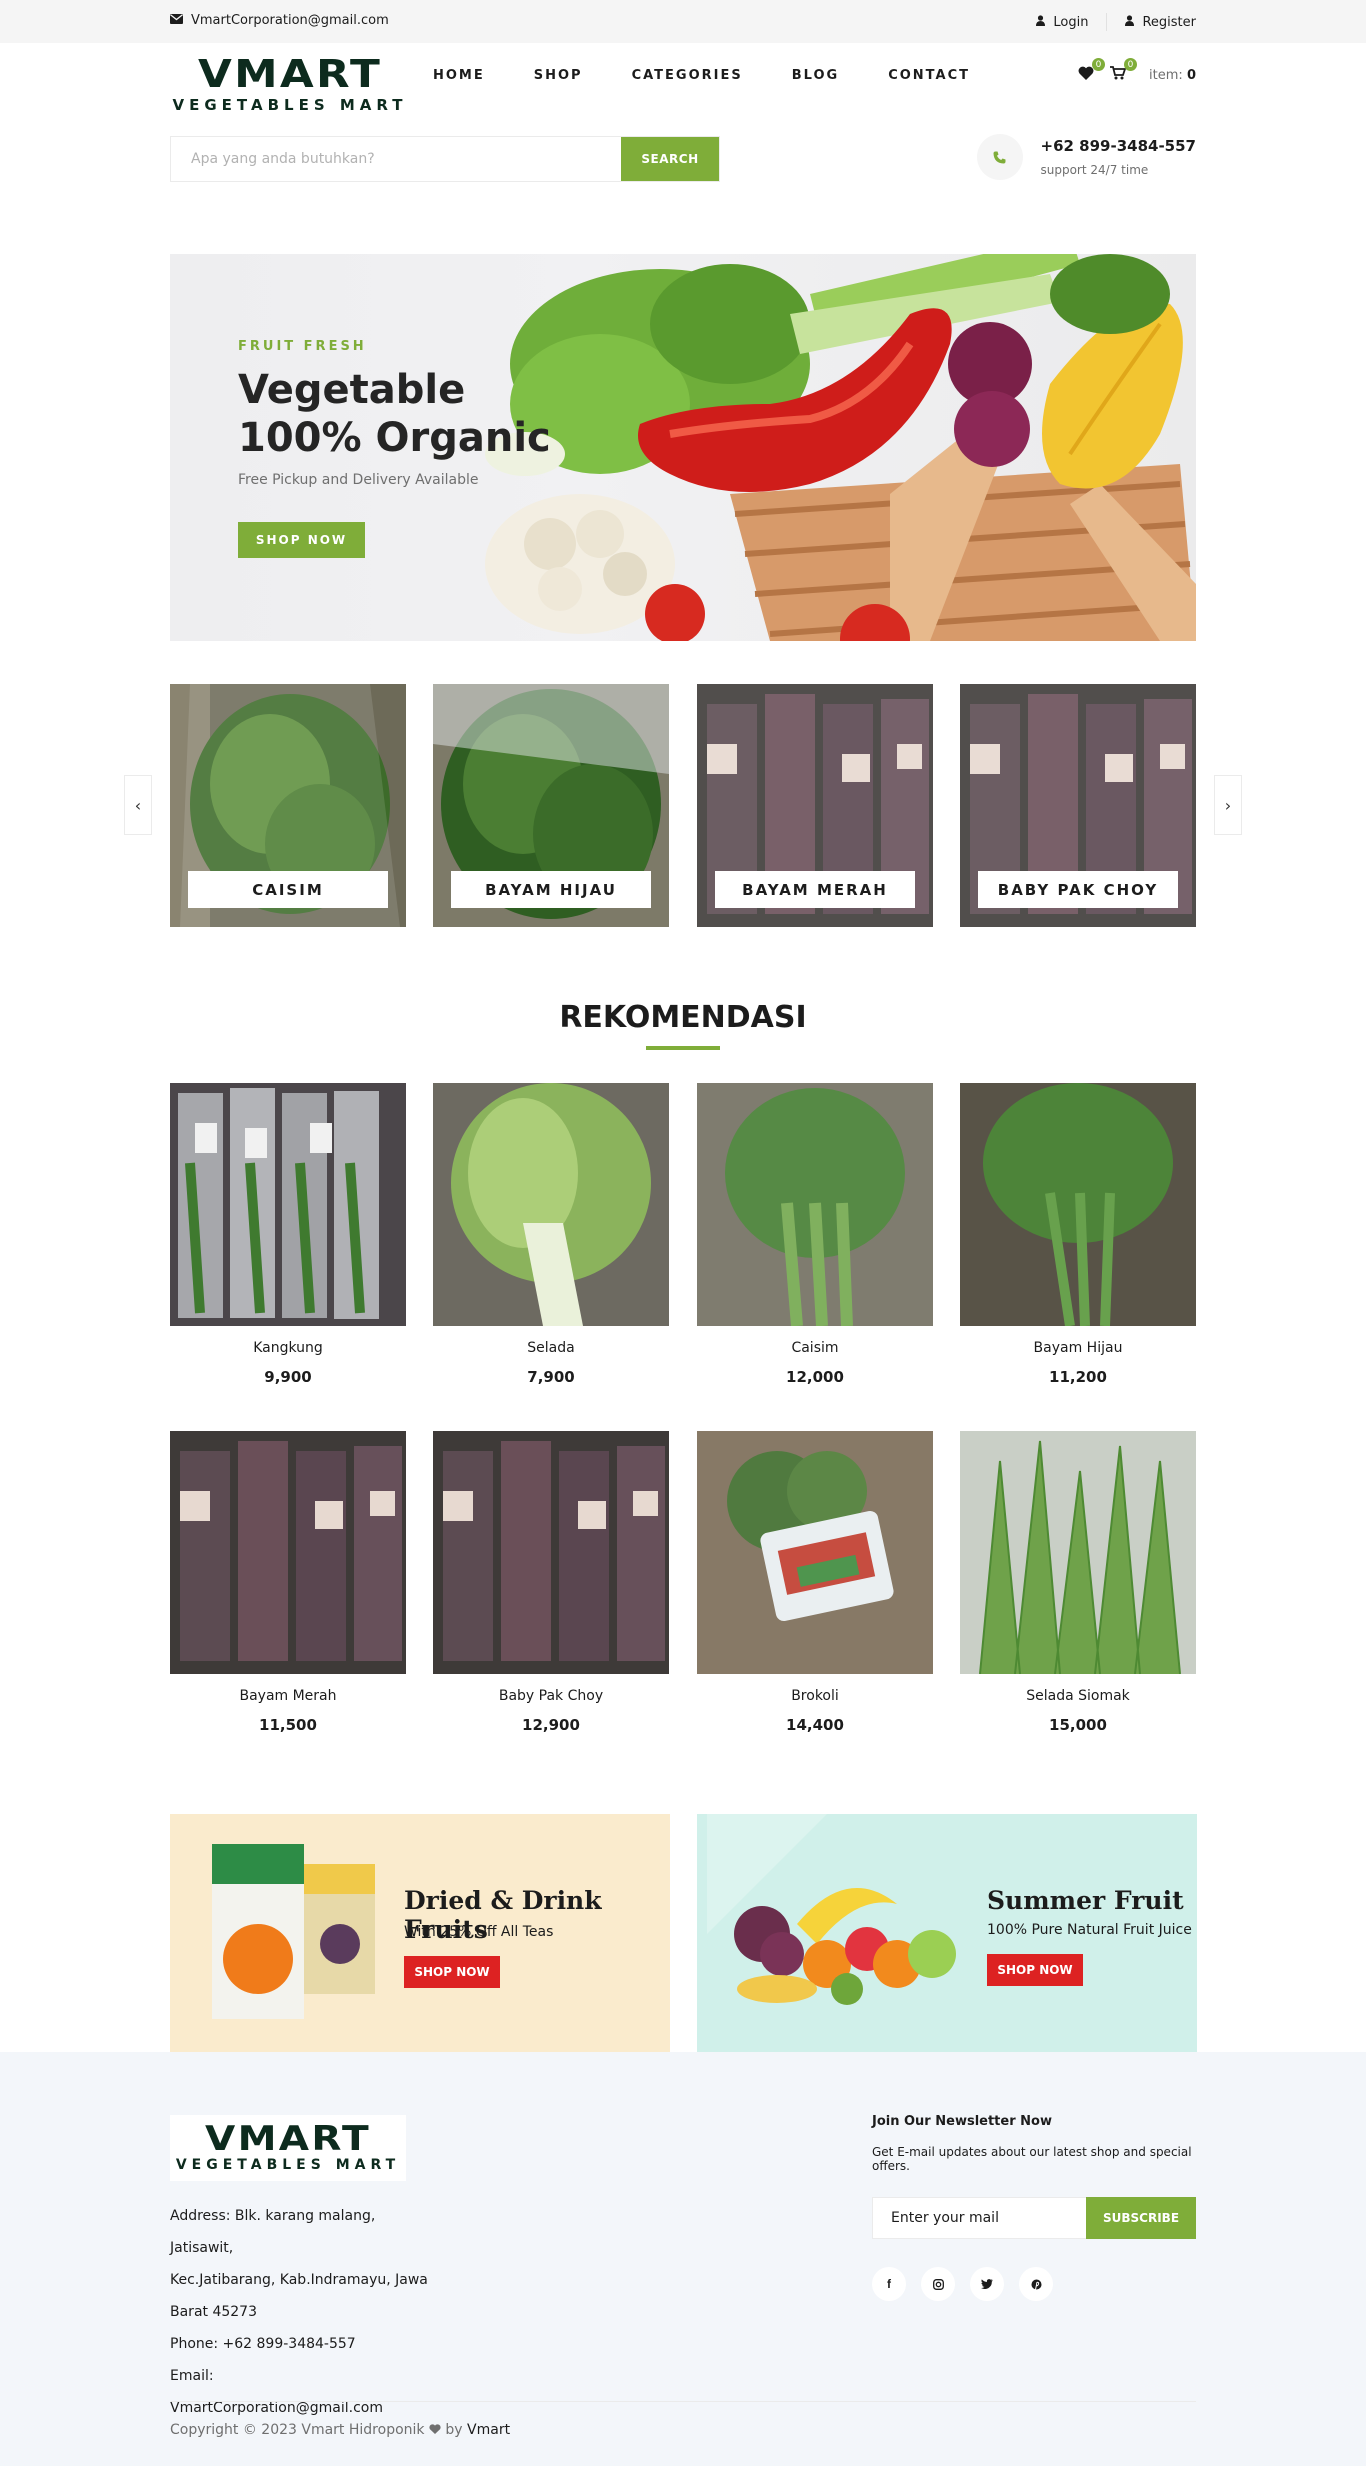 This screenshot has height=2466, width=1366. I want to click on carousel-prev-button: ‹, so click(138, 805).